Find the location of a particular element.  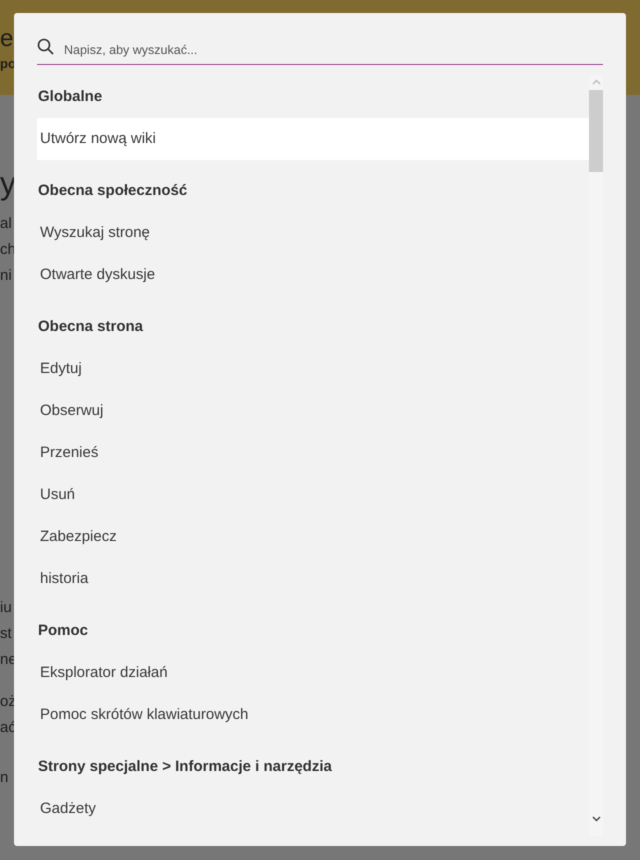

section-heading: Obecna strona is located at coordinates (90, 327).